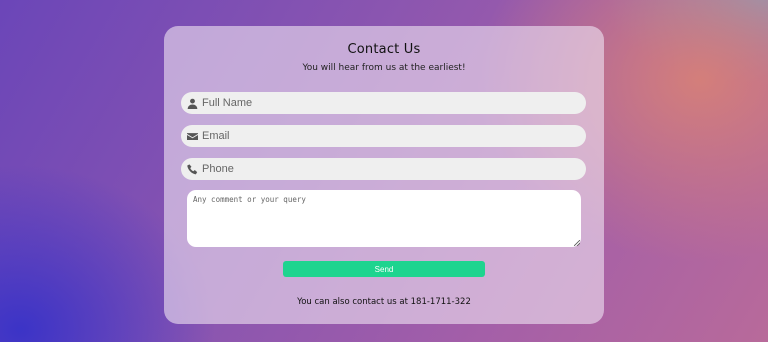  I want to click on resize-grip-icon, so click(577, 243).